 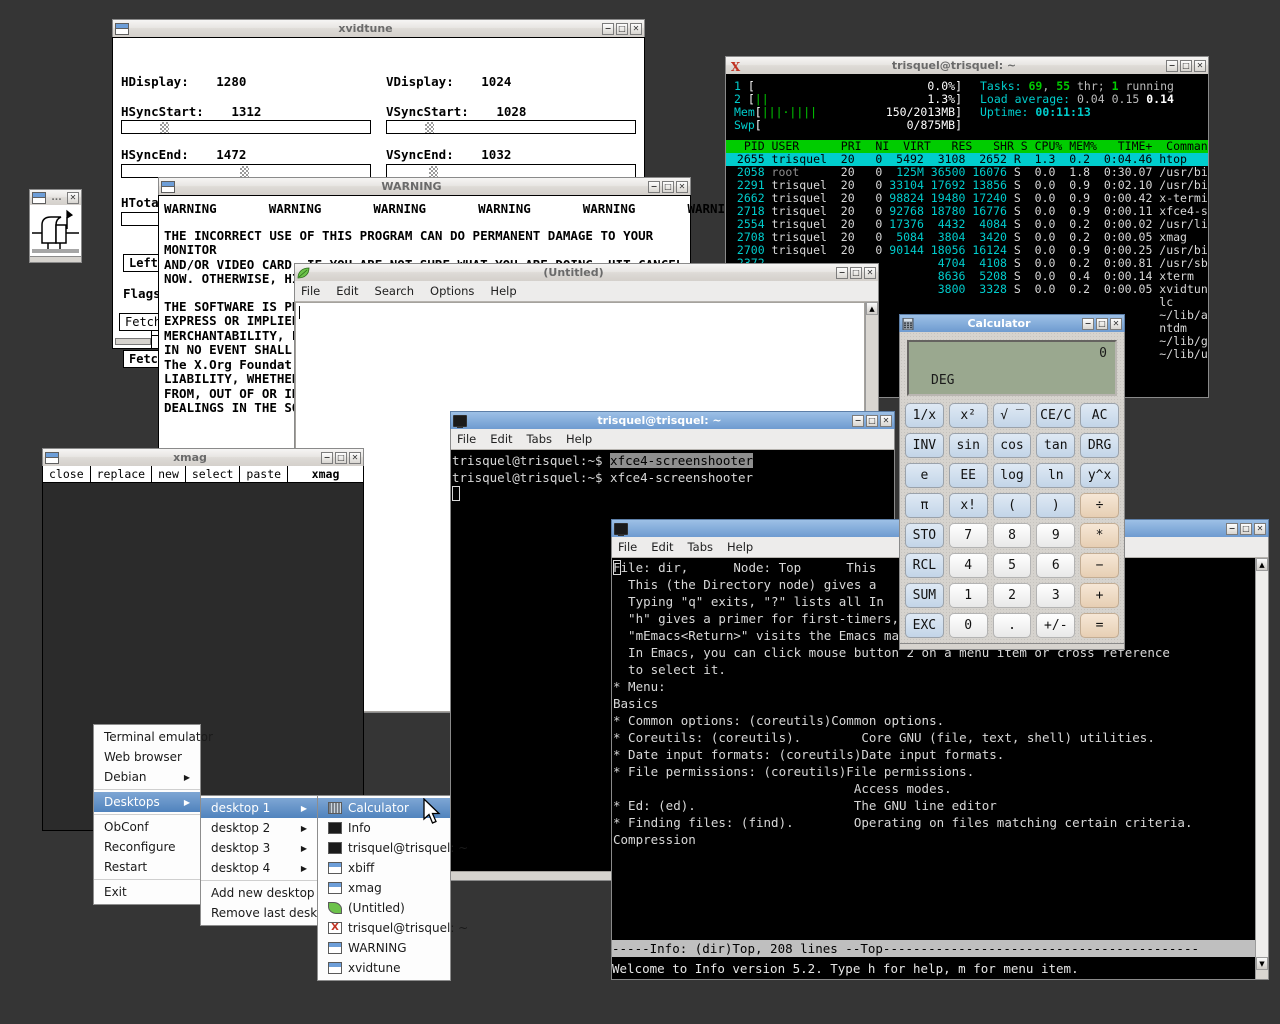 I want to click on info-scrollbar: ▲ ▼, so click(x=1261, y=768).